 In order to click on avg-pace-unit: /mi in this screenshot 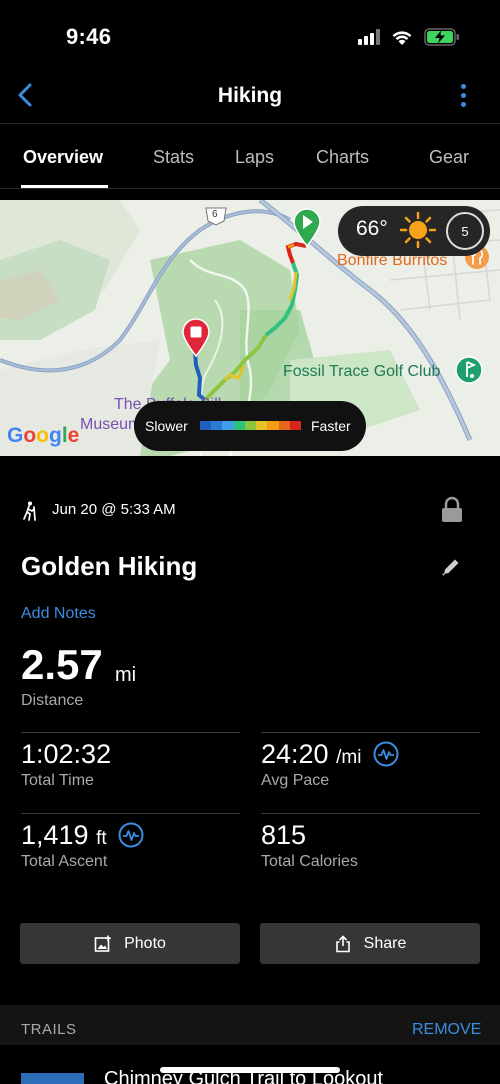, I will do `click(349, 757)`.